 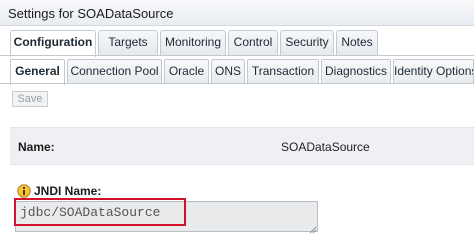 What do you see at coordinates (307, 42) in the screenshot?
I see `tab-security: Security` at bounding box center [307, 42].